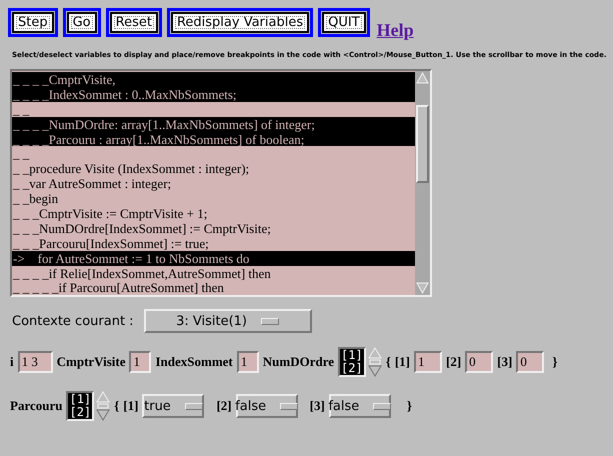 The height and width of the screenshot is (456, 613). What do you see at coordinates (422, 144) in the screenshot?
I see `scroll-thumb` at bounding box center [422, 144].